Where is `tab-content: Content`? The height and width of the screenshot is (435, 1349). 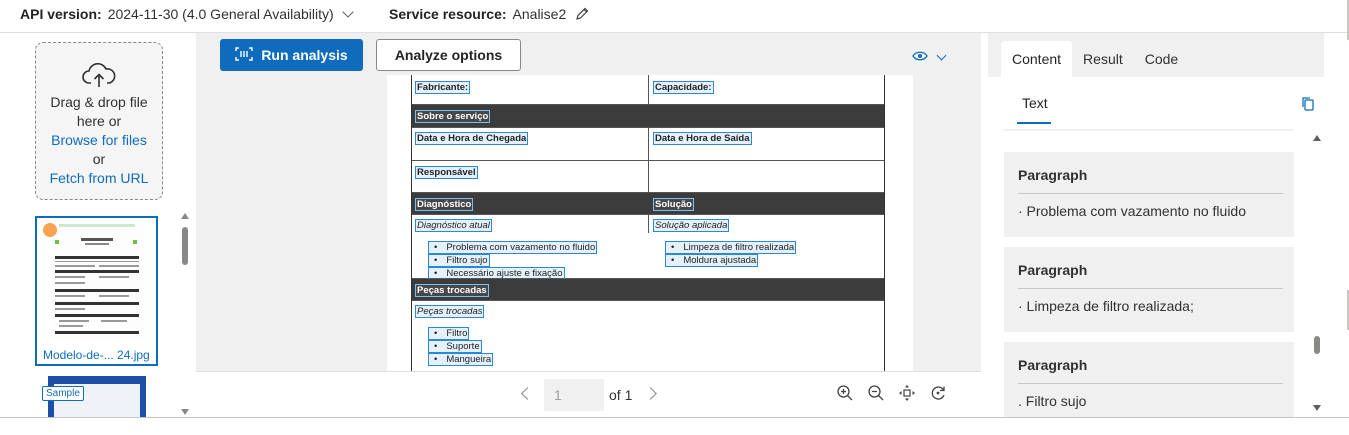
tab-content: Content is located at coordinates (1037, 59).